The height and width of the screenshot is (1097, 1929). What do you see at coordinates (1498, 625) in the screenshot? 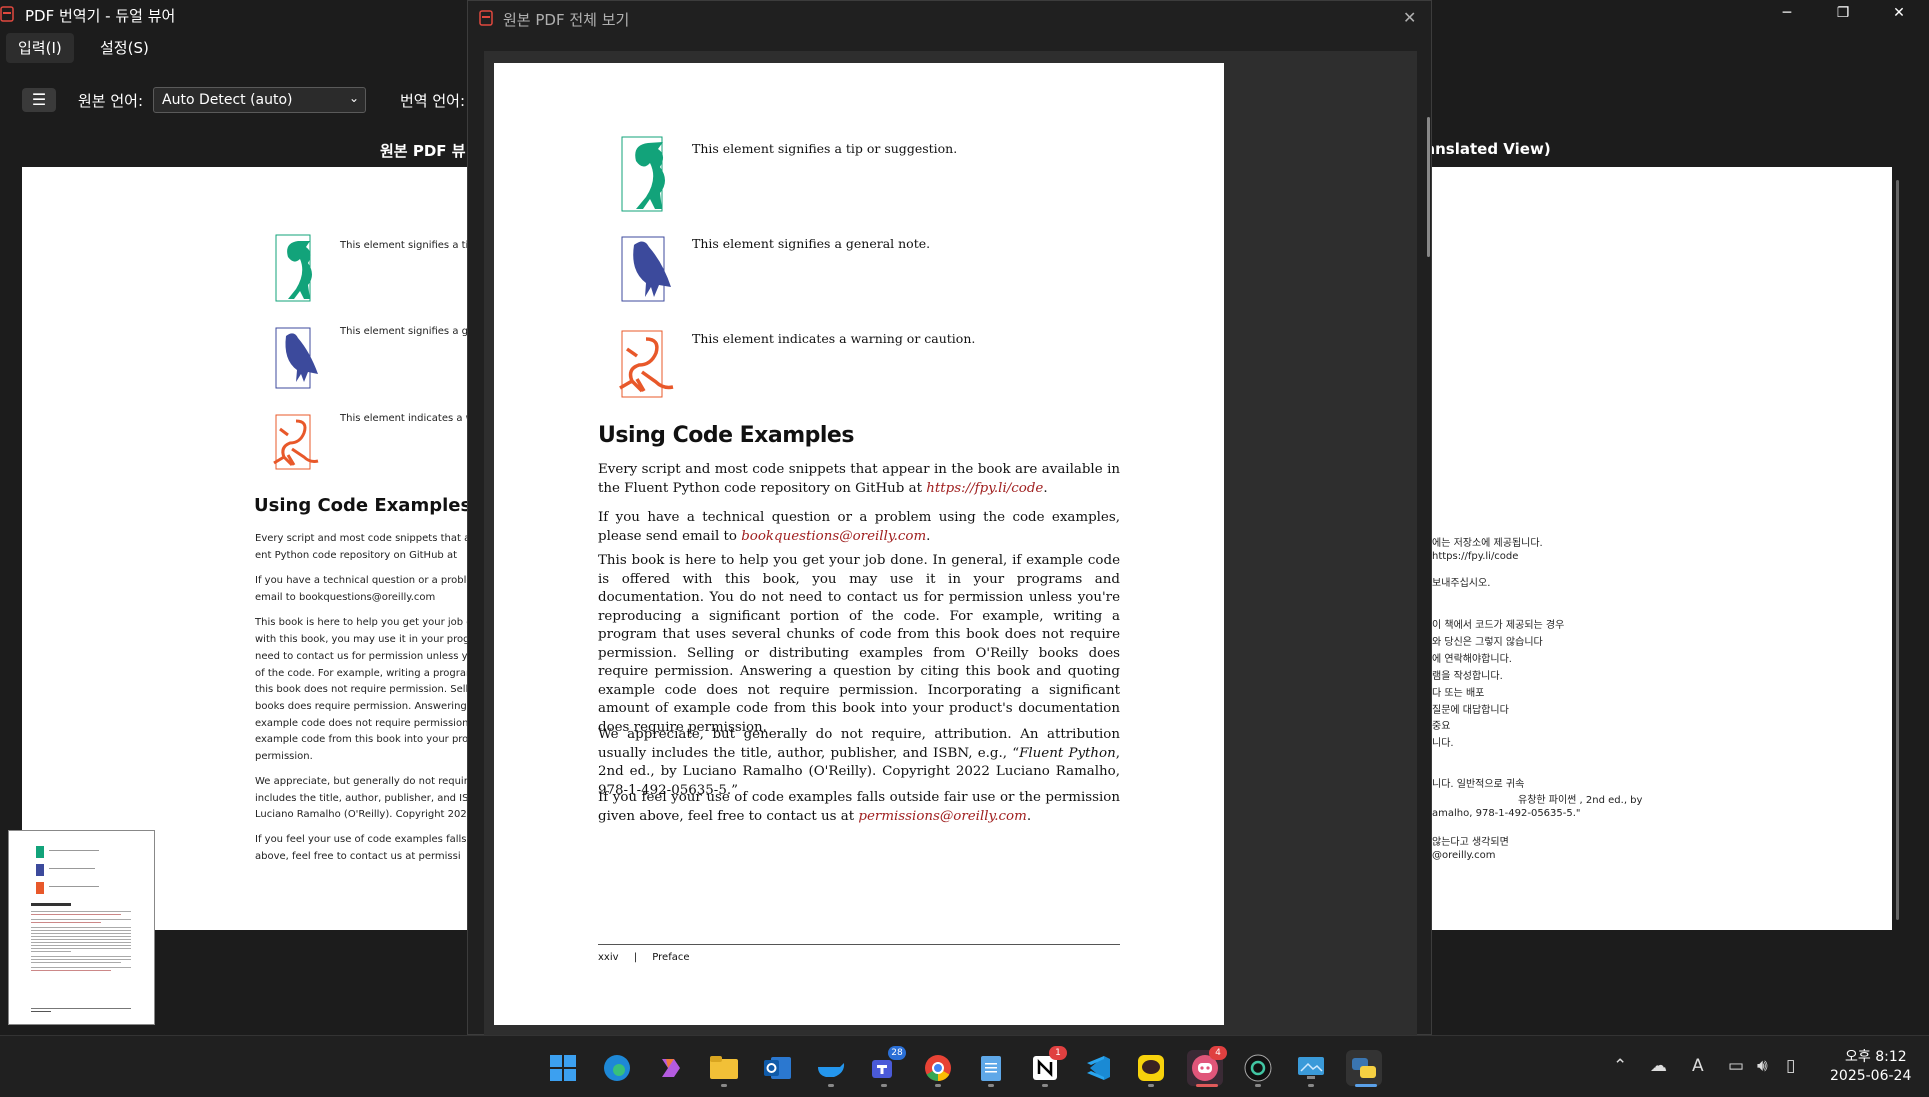
I see `translated-text-line: 이 책에서 코드가 제공되는 경우` at bounding box center [1498, 625].